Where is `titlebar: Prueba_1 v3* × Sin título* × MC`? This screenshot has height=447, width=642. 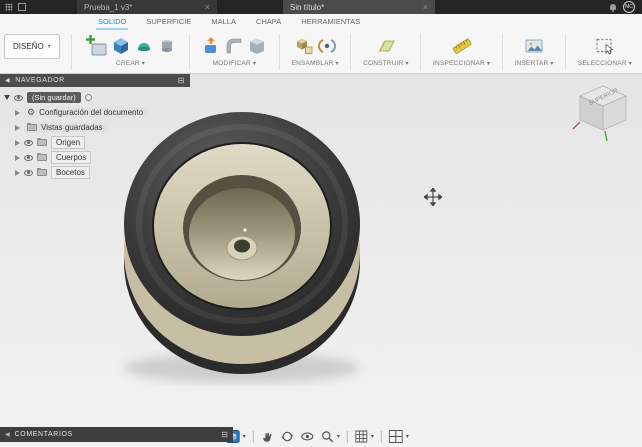
titlebar: Prueba_1 v3* × Sin título* × MC is located at coordinates (321, 7).